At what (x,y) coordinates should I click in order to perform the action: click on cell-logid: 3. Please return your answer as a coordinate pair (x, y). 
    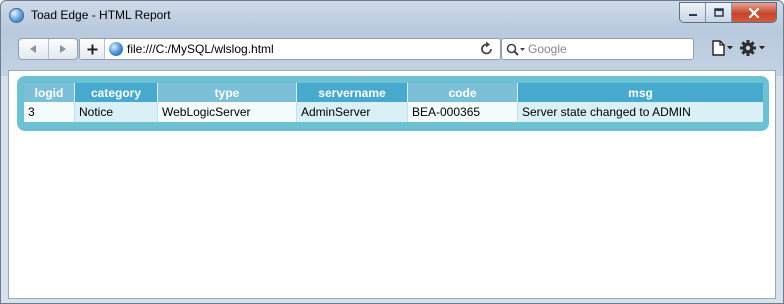
    Looking at the image, I should click on (49, 112).